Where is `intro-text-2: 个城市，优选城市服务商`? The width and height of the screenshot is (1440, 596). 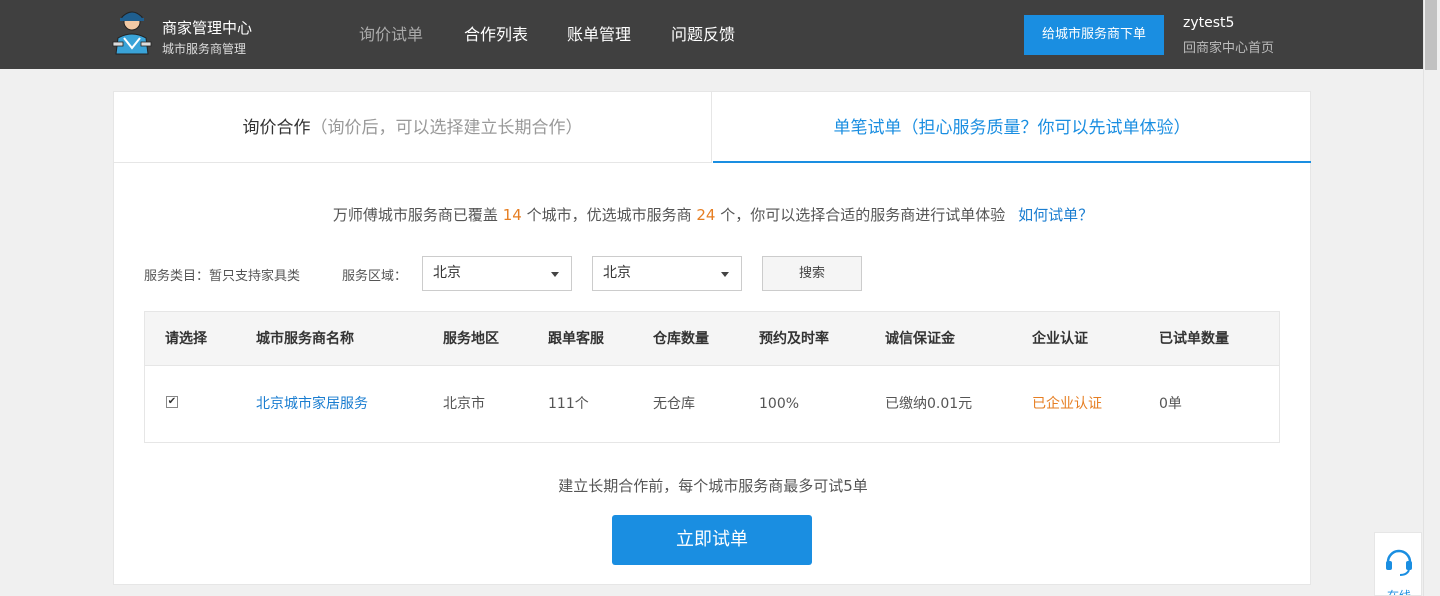 intro-text-2: 个城市，优选城市服务商 is located at coordinates (609, 215).